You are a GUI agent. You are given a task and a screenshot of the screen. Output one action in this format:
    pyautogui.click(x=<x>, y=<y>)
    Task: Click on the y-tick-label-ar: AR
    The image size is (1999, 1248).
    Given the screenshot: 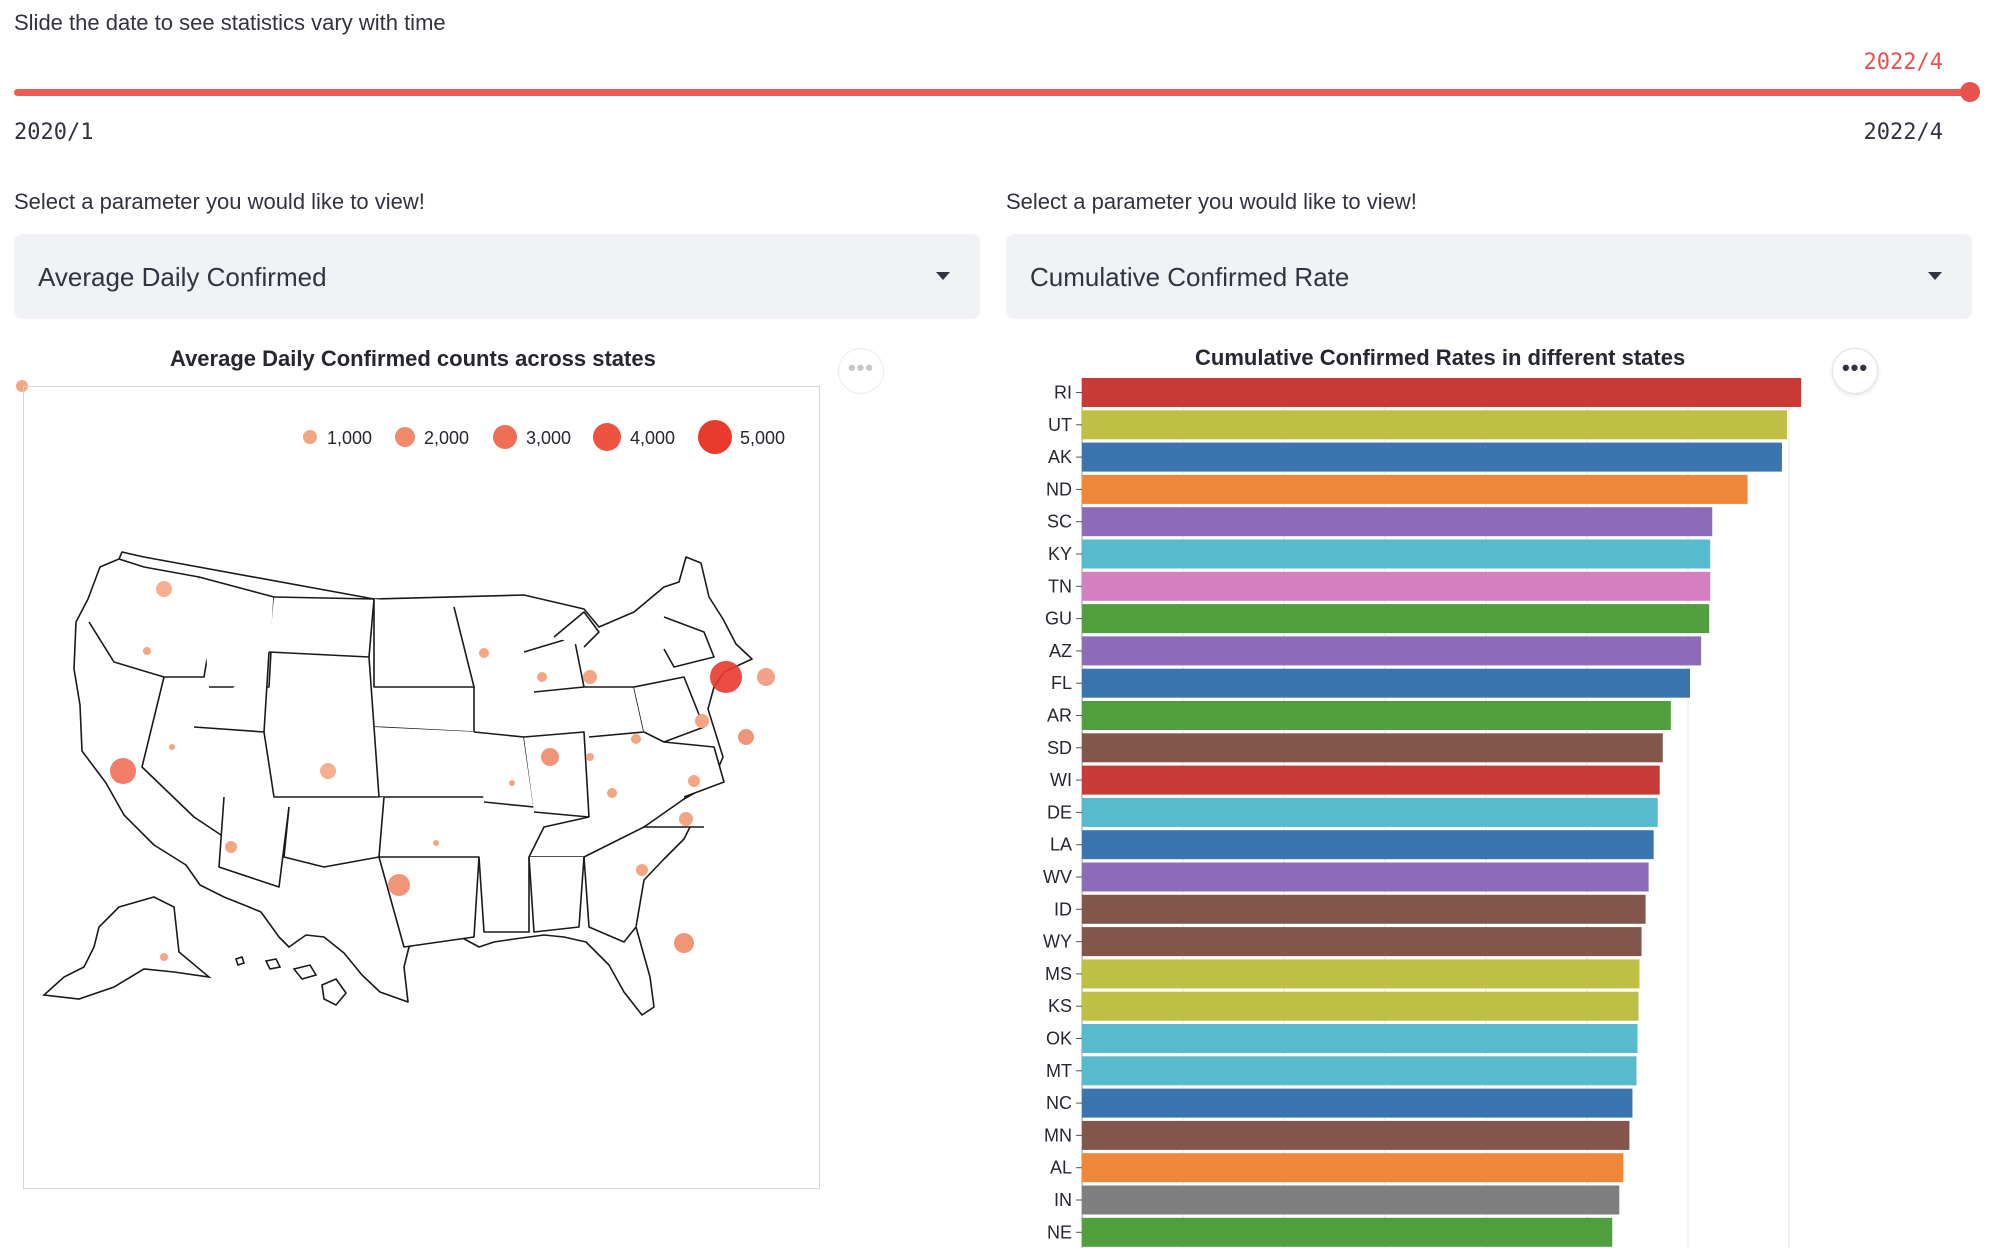 What is the action you would take?
    pyautogui.click(x=1059, y=716)
    